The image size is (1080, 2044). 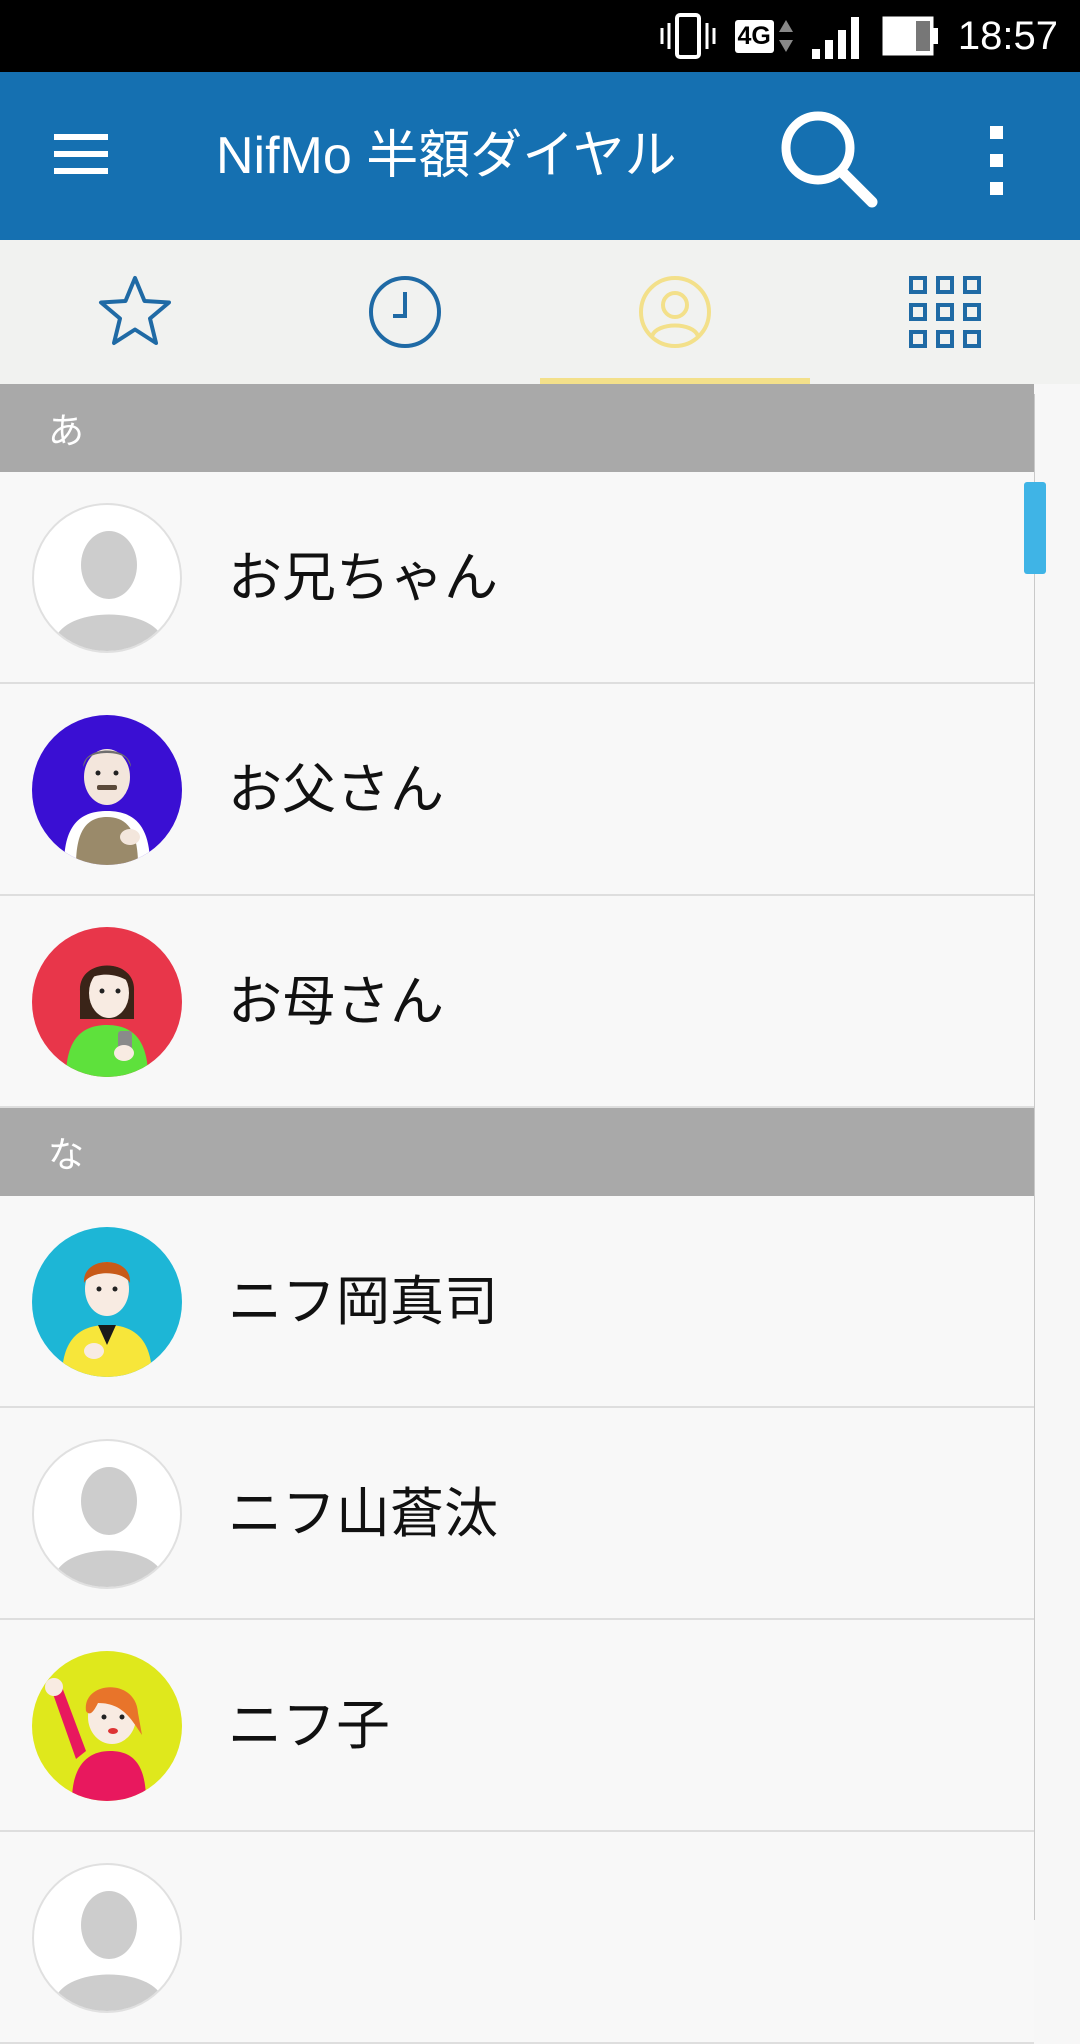 What do you see at coordinates (540, 36) in the screenshot?
I see `status-bar: 4G 18:57` at bounding box center [540, 36].